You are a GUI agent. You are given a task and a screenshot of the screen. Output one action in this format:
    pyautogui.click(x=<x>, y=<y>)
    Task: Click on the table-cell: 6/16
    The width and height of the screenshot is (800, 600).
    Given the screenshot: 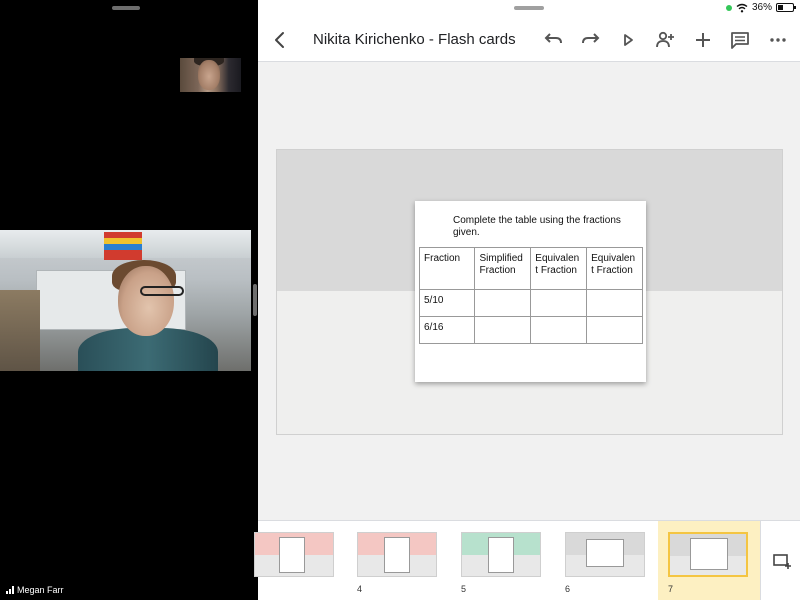 What is the action you would take?
    pyautogui.click(x=447, y=330)
    